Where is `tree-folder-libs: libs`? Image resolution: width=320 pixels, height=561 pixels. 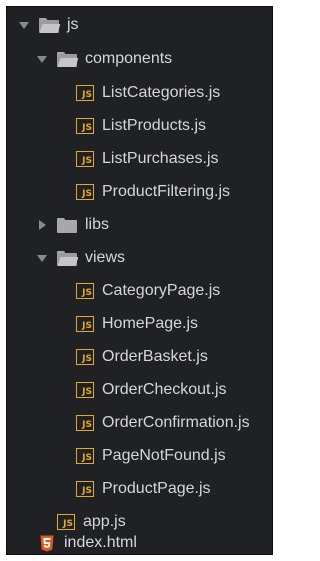
tree-folder-libs: libs is located at coordinates (139, 225).